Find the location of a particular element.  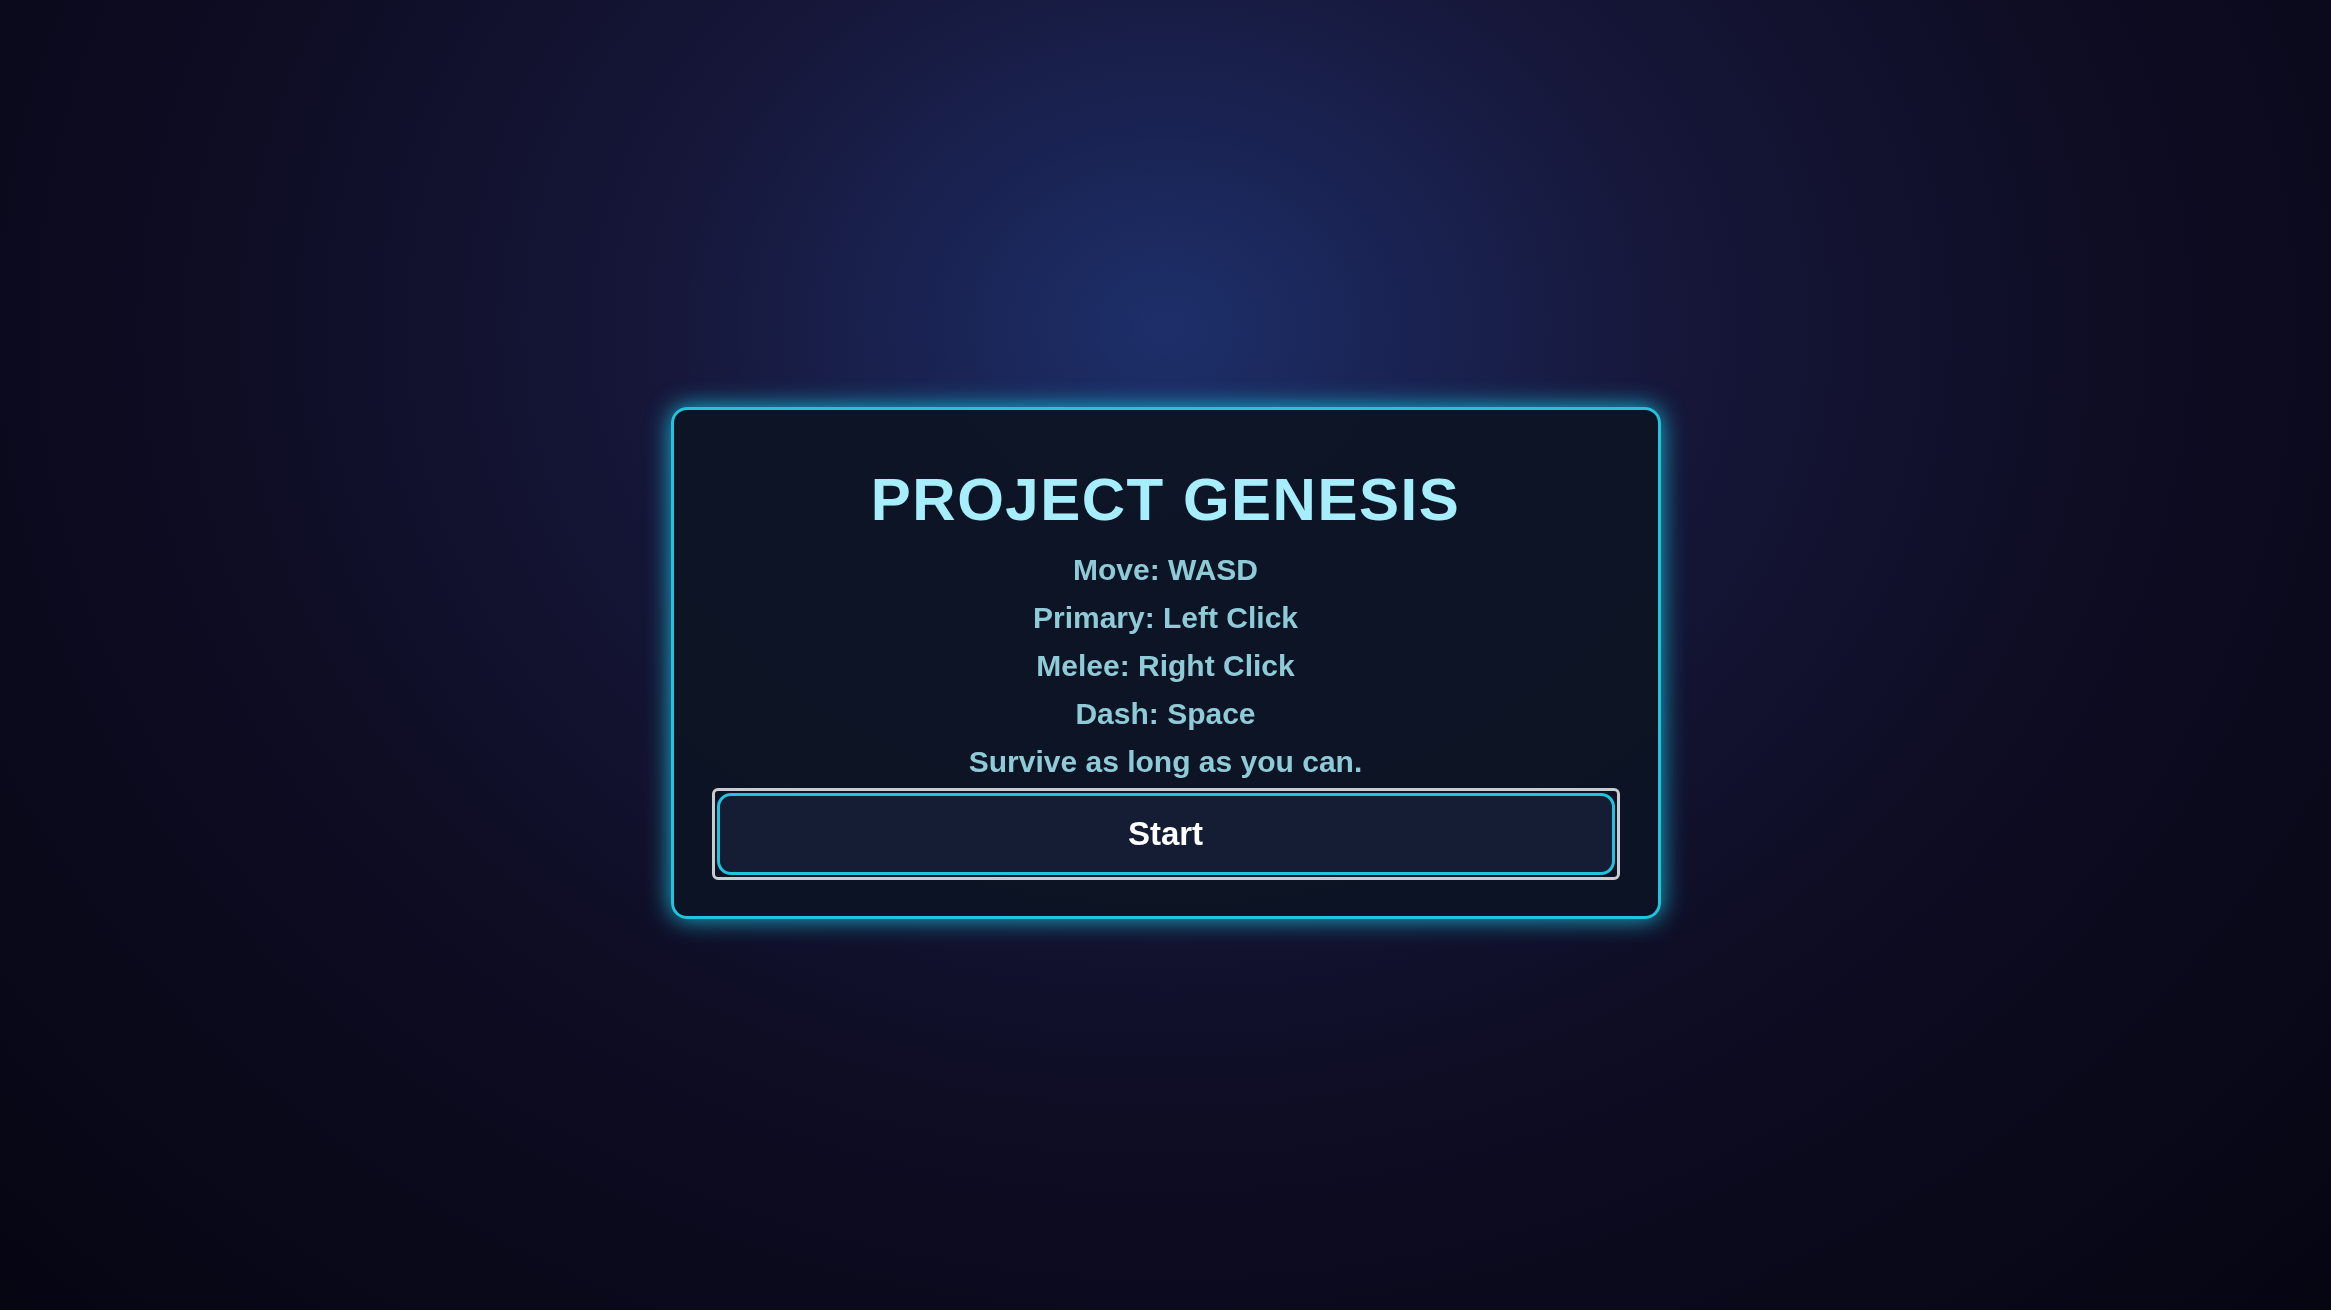

instruction-text: Melee: Right Click is located at coordinates (1165, 666).